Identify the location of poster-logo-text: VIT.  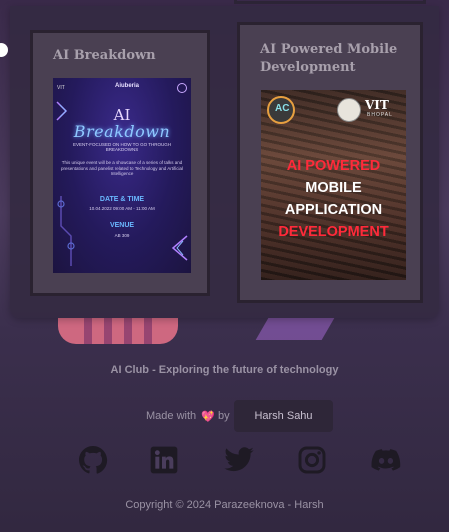
(61, 88).